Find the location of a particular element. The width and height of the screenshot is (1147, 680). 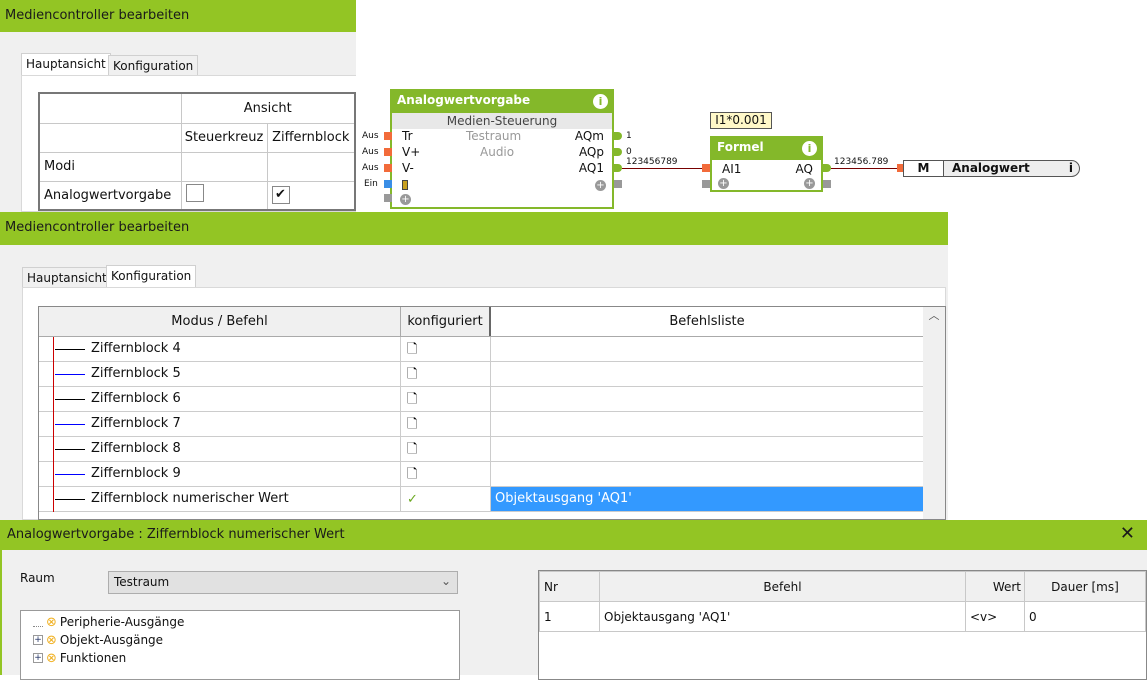

tree-label: Objekt-Ausgänge is located at coordinates (111, 640).